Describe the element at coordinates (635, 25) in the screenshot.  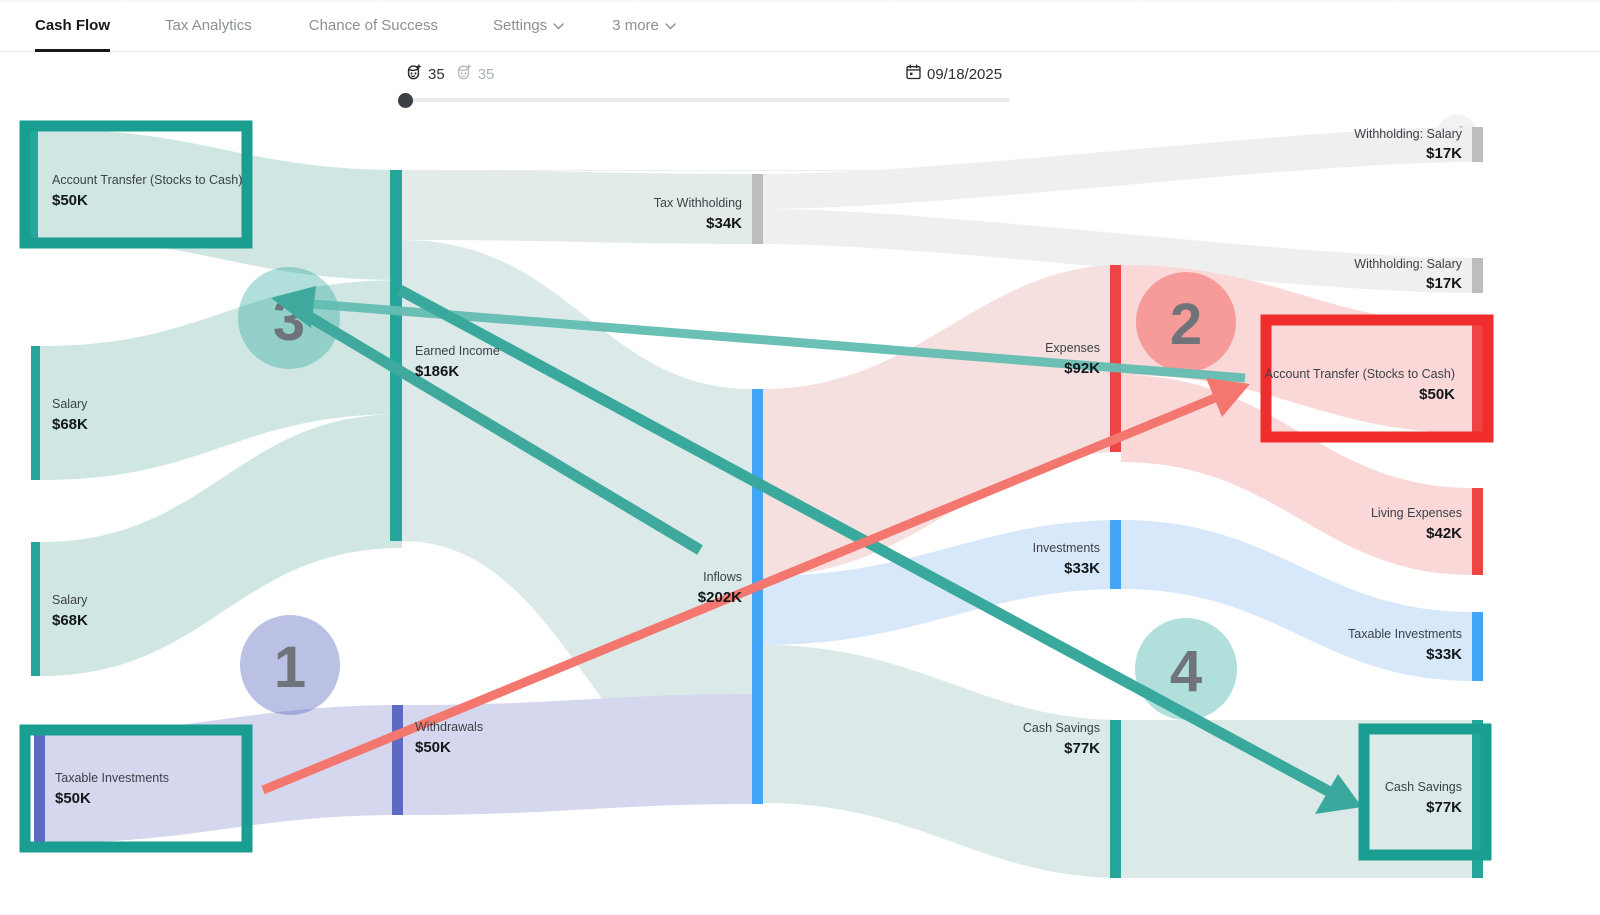
I see `tab-label: 3 more` at that location.